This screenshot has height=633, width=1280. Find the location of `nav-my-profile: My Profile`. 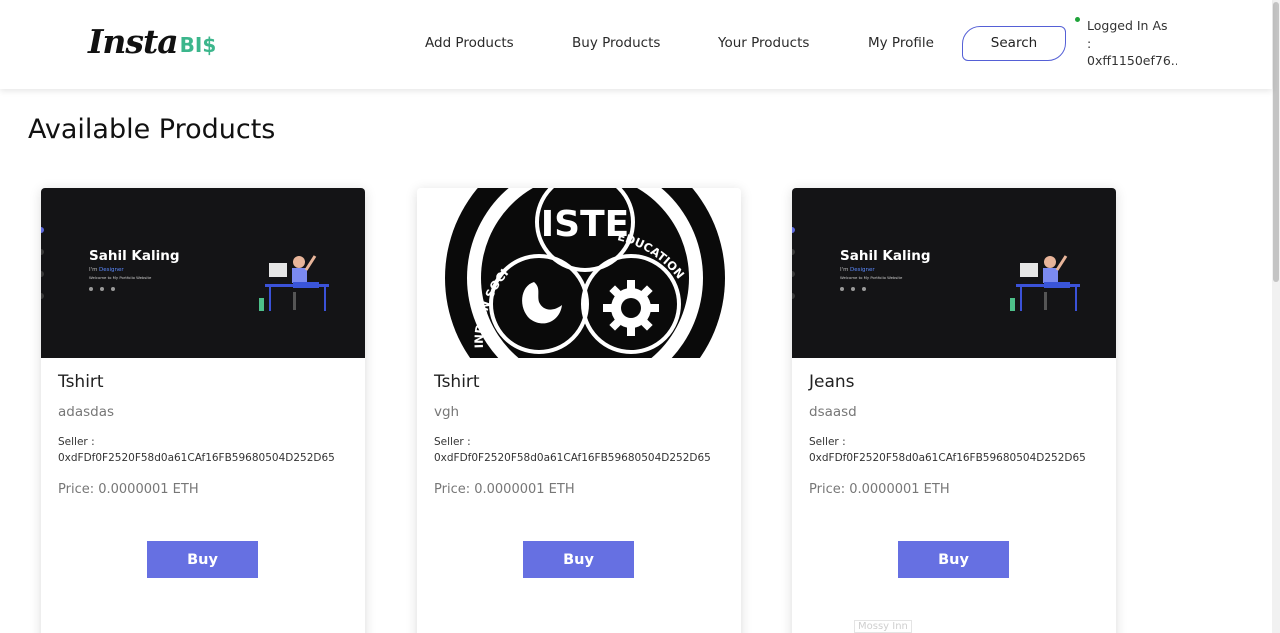

nav-my-profile: My Profile is located at coordinates (901, 43).